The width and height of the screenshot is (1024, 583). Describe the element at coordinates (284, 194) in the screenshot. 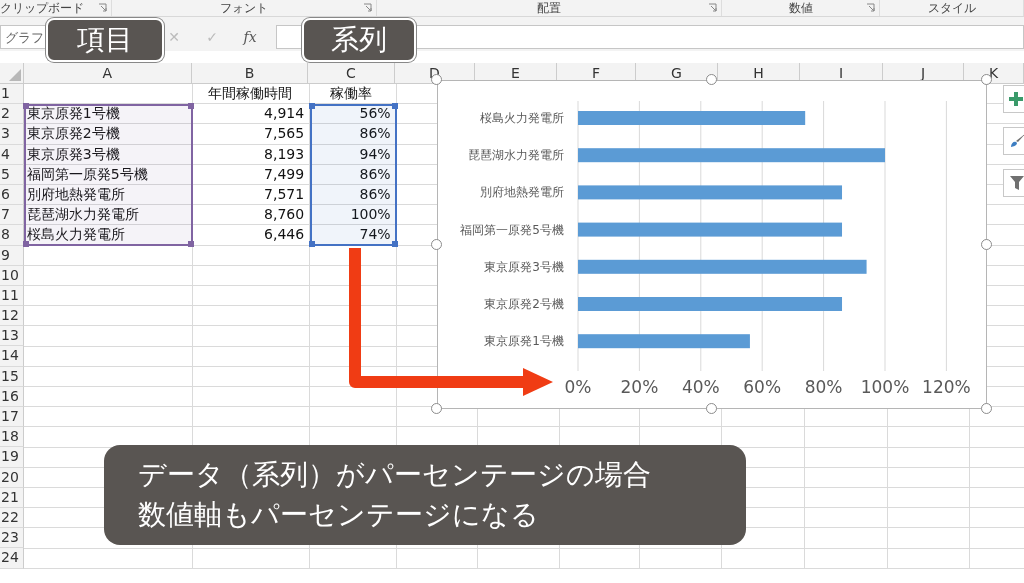

I see `table-cell-text: 7,571` at that location.